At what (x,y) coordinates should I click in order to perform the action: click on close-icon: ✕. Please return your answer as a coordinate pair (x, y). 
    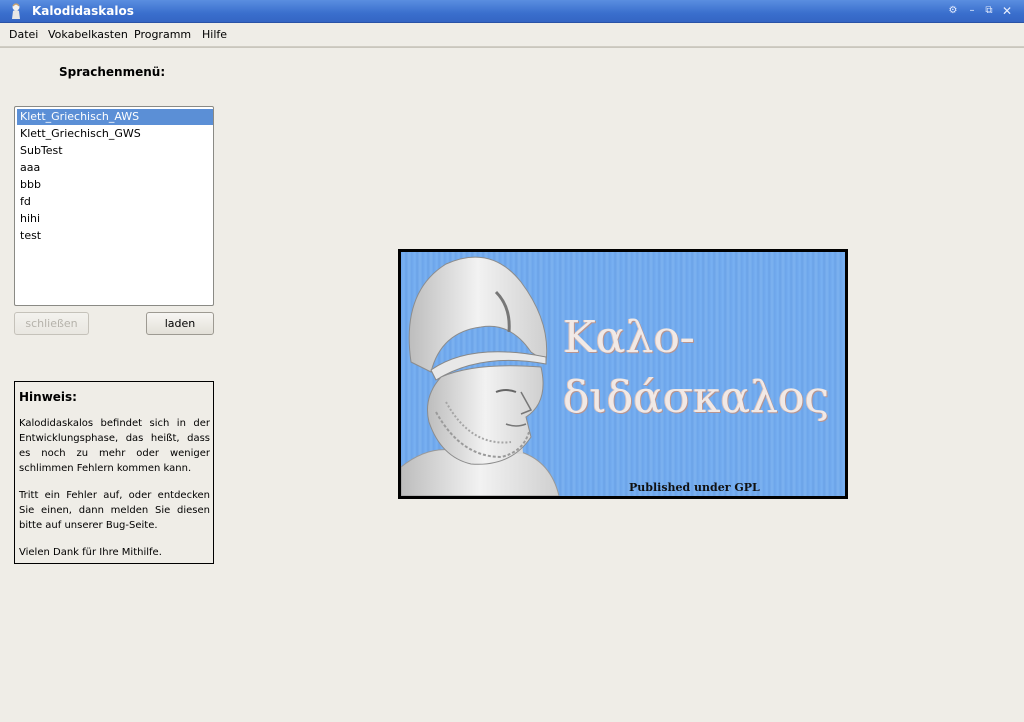
    Looking at the image, I should click on (1007, 11).